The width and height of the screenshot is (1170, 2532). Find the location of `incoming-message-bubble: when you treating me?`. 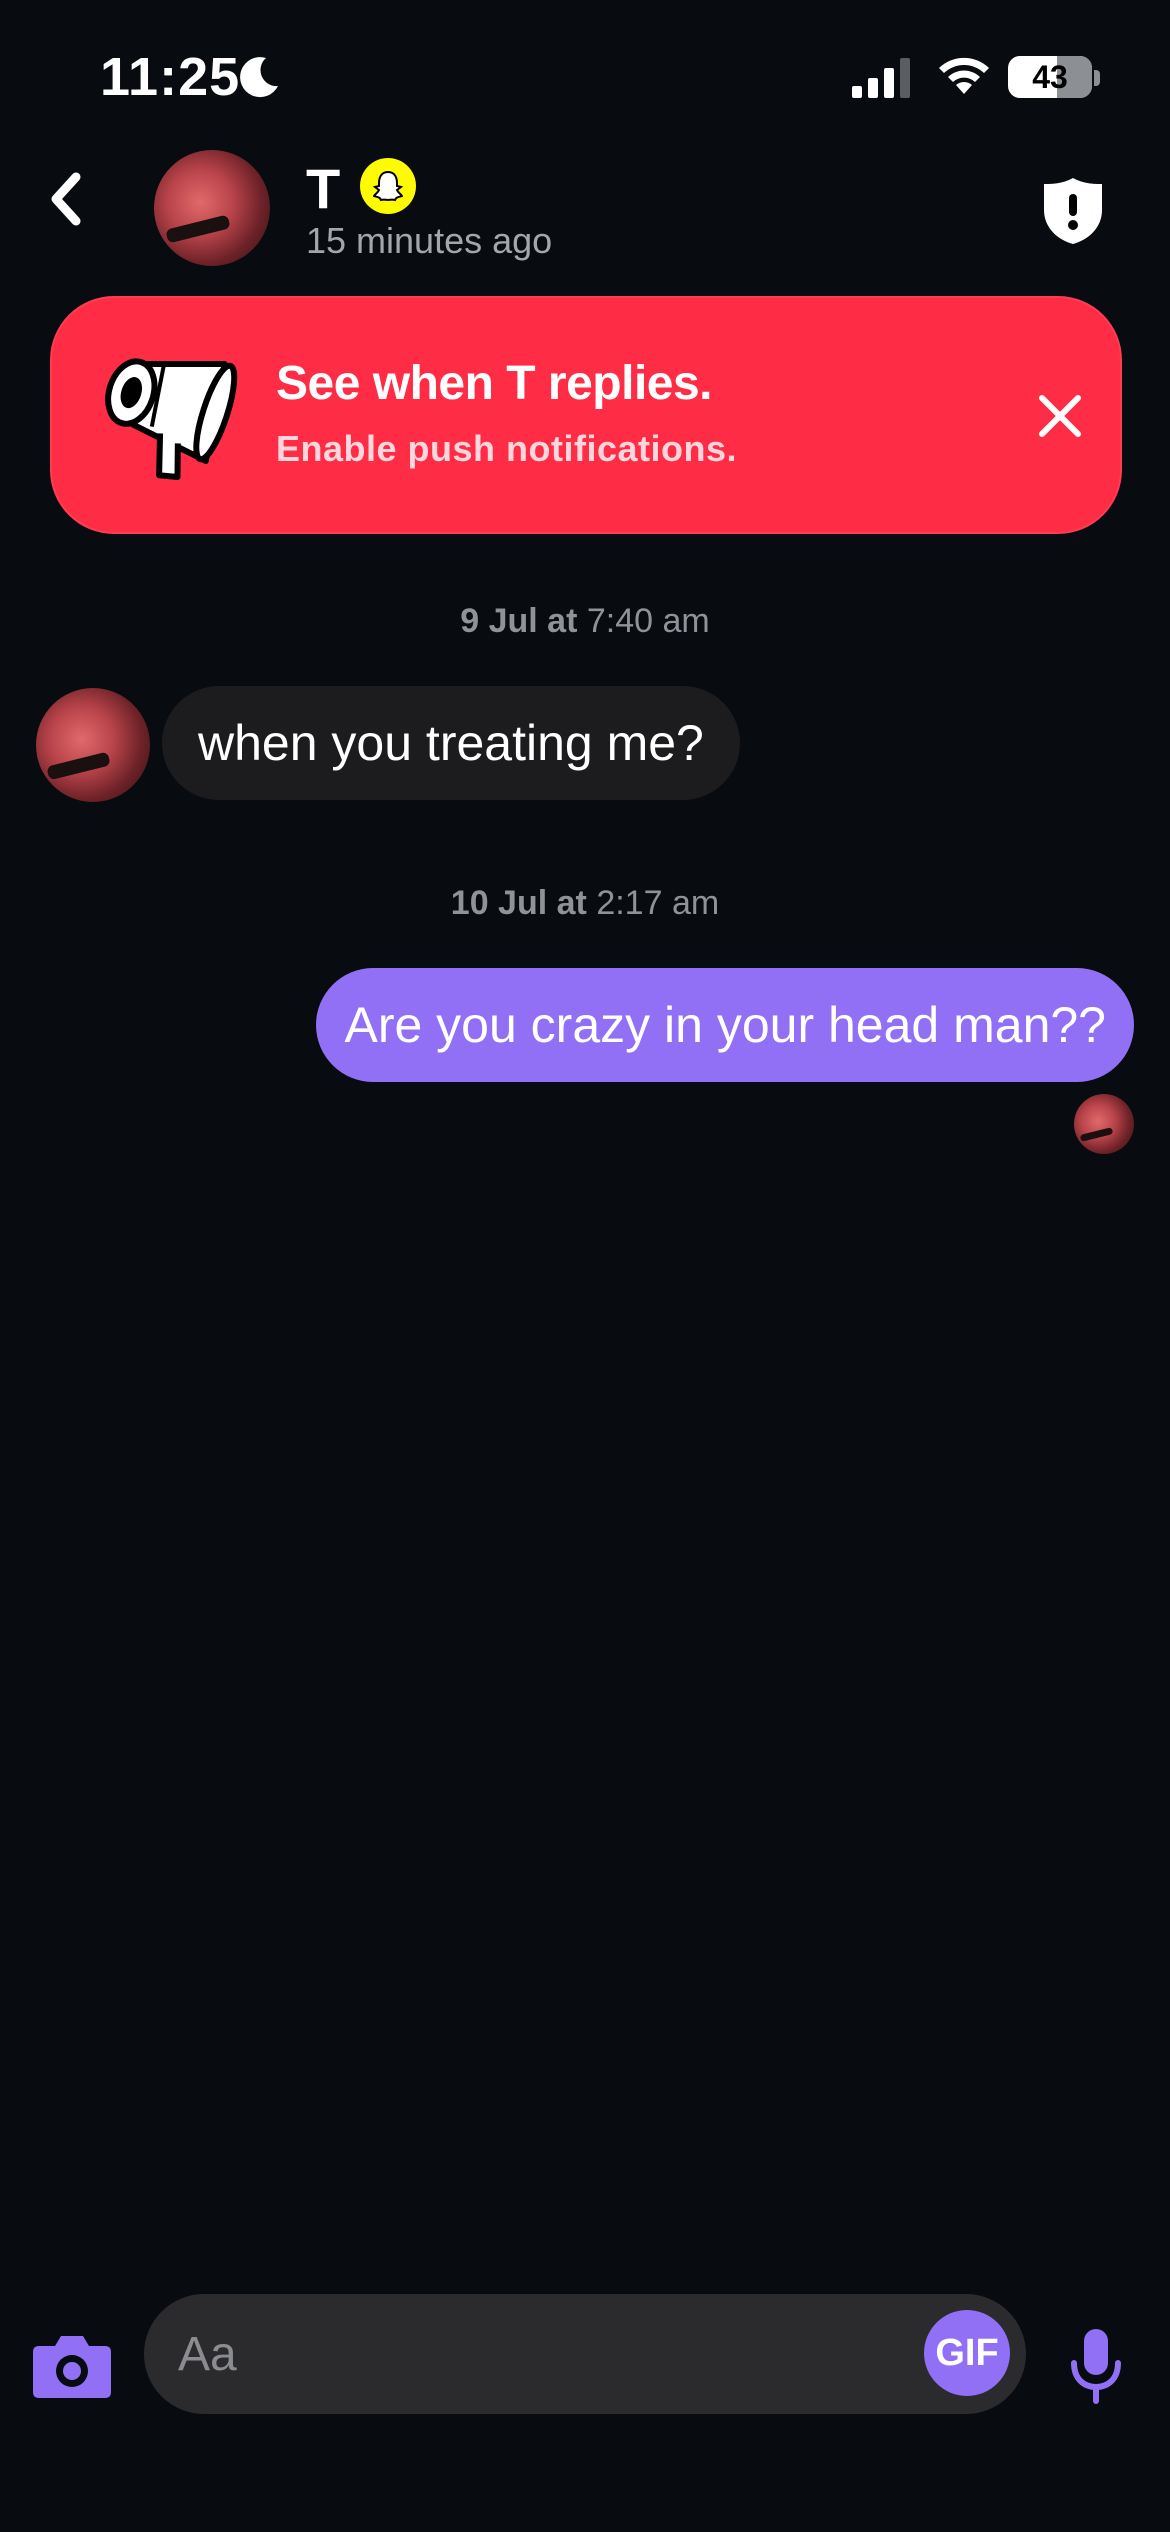

incoming-message-bubble: when you treating me? is located at coordinates (451, 743).